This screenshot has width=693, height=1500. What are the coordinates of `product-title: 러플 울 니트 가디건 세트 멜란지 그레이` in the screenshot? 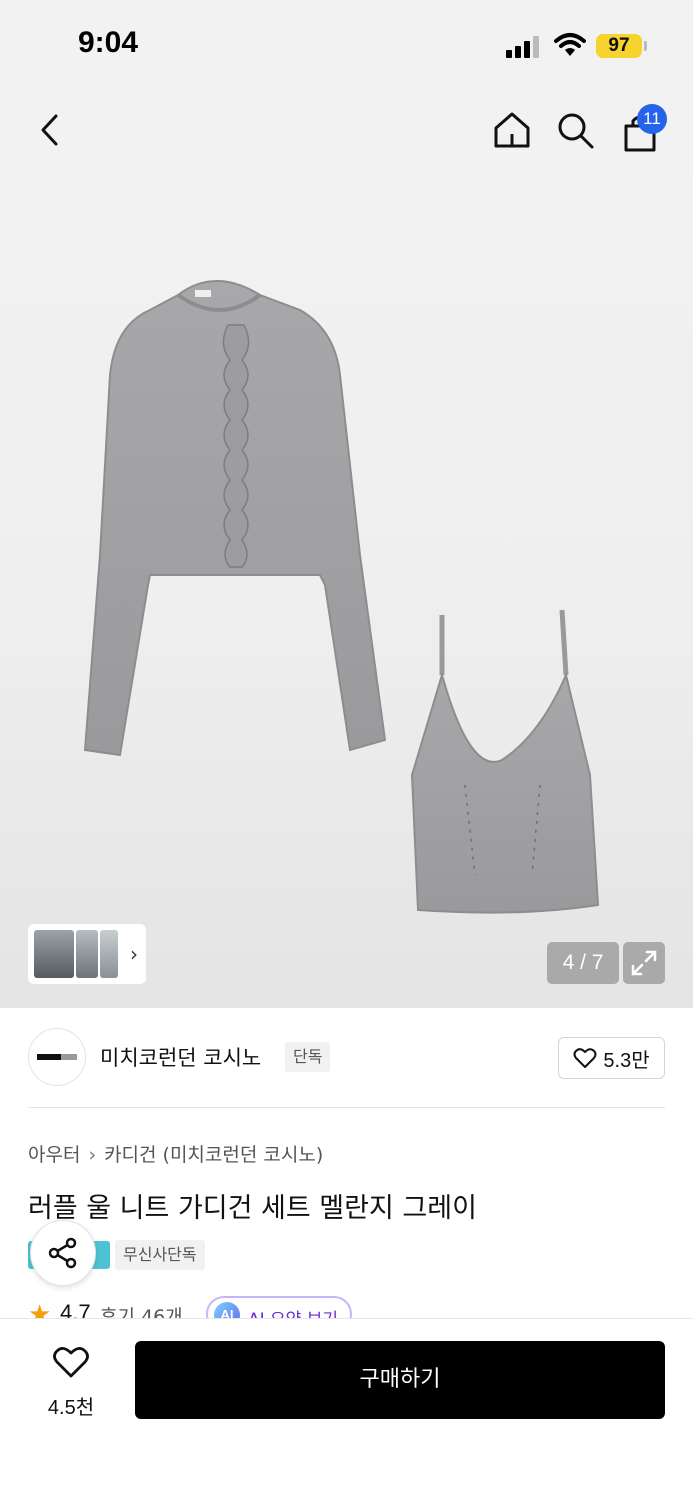 It's located at (252, 1208).